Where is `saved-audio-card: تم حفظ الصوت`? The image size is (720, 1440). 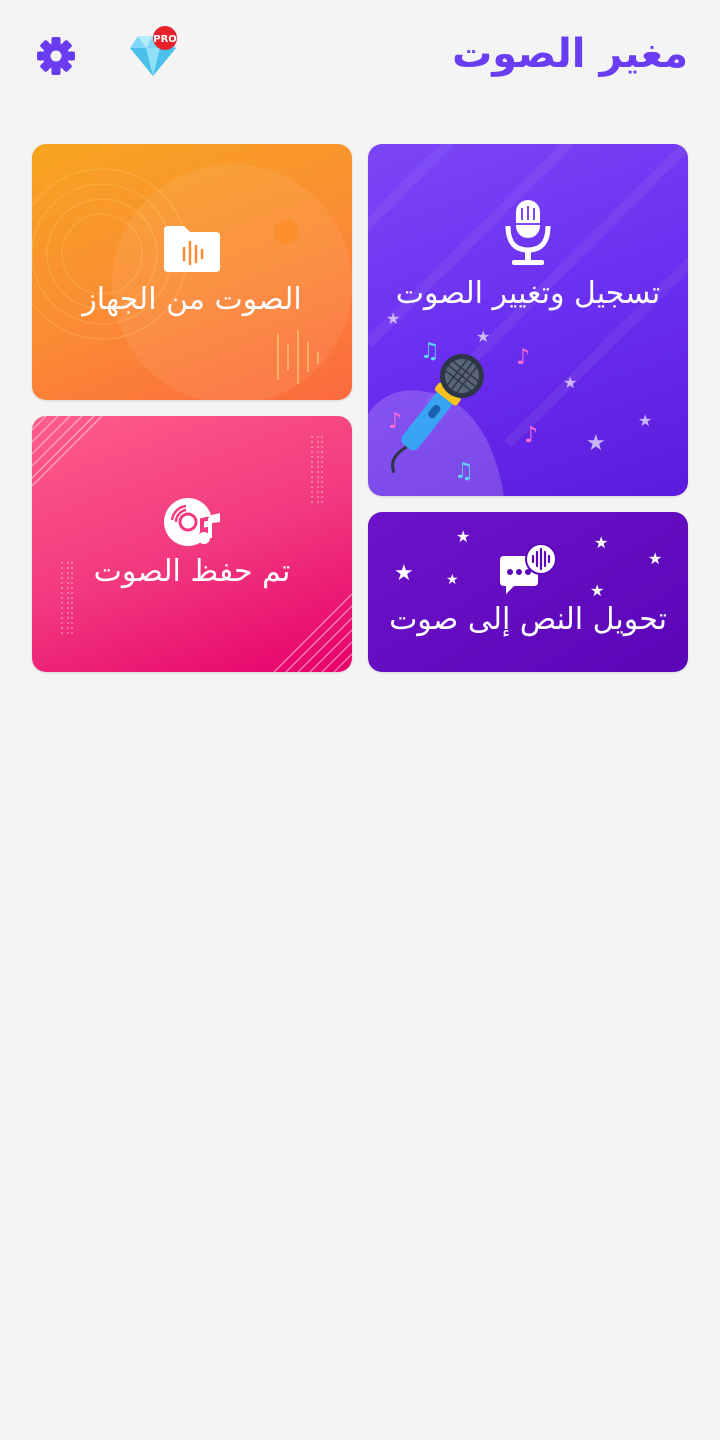
saved-audio-card: تم حفظ الصوت is located at coordinates (192, 544).